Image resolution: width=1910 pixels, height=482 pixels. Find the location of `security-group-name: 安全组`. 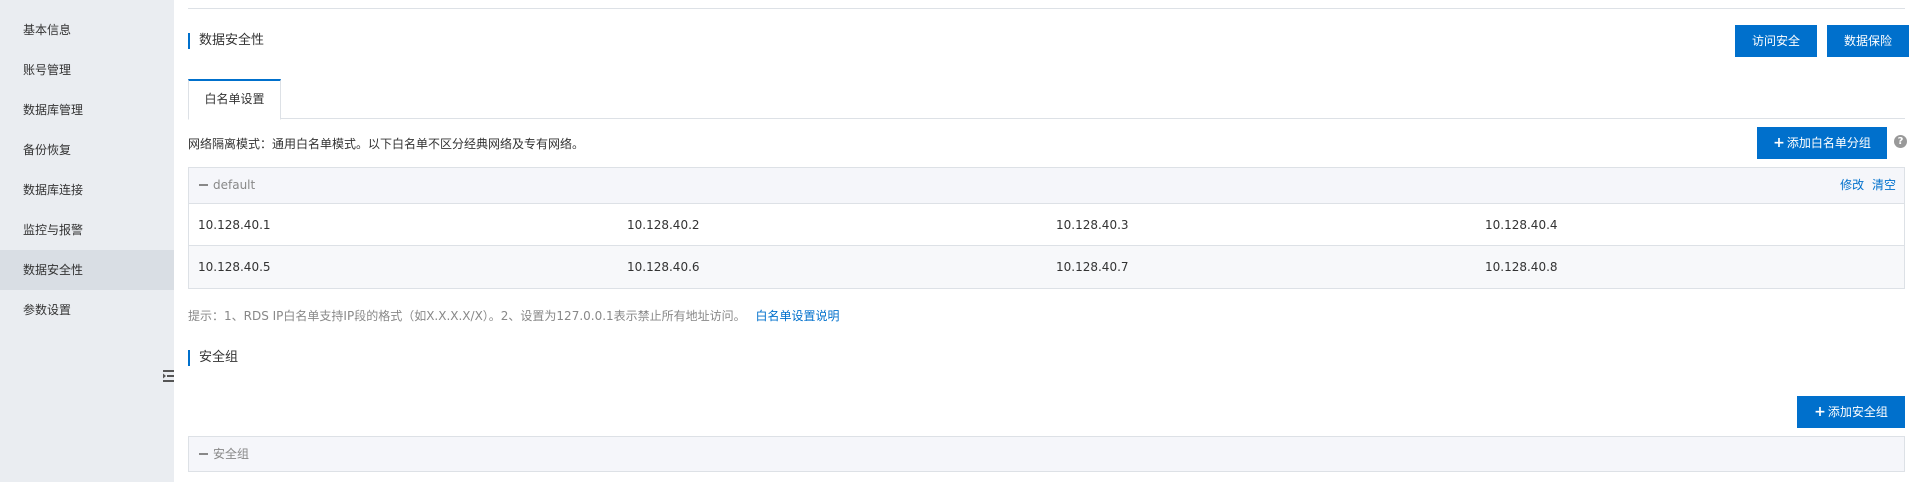

security-group-name: 安全组 is located at coordinates (224, 454).